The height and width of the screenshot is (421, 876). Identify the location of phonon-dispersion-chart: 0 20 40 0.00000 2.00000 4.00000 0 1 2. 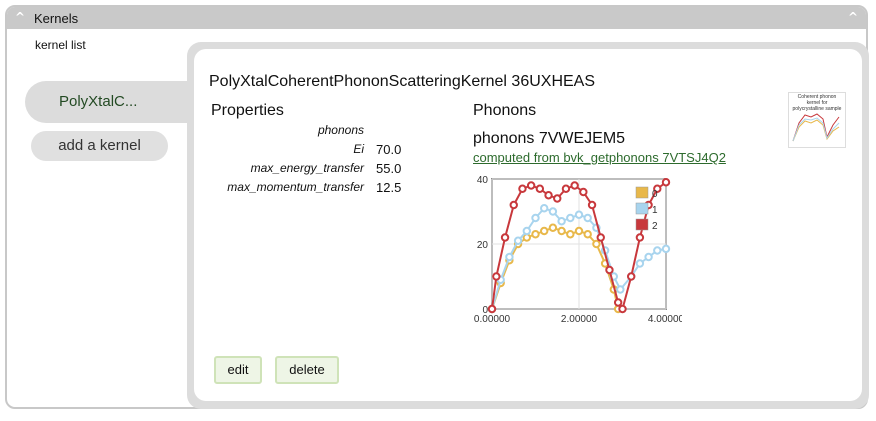
(563, 253).